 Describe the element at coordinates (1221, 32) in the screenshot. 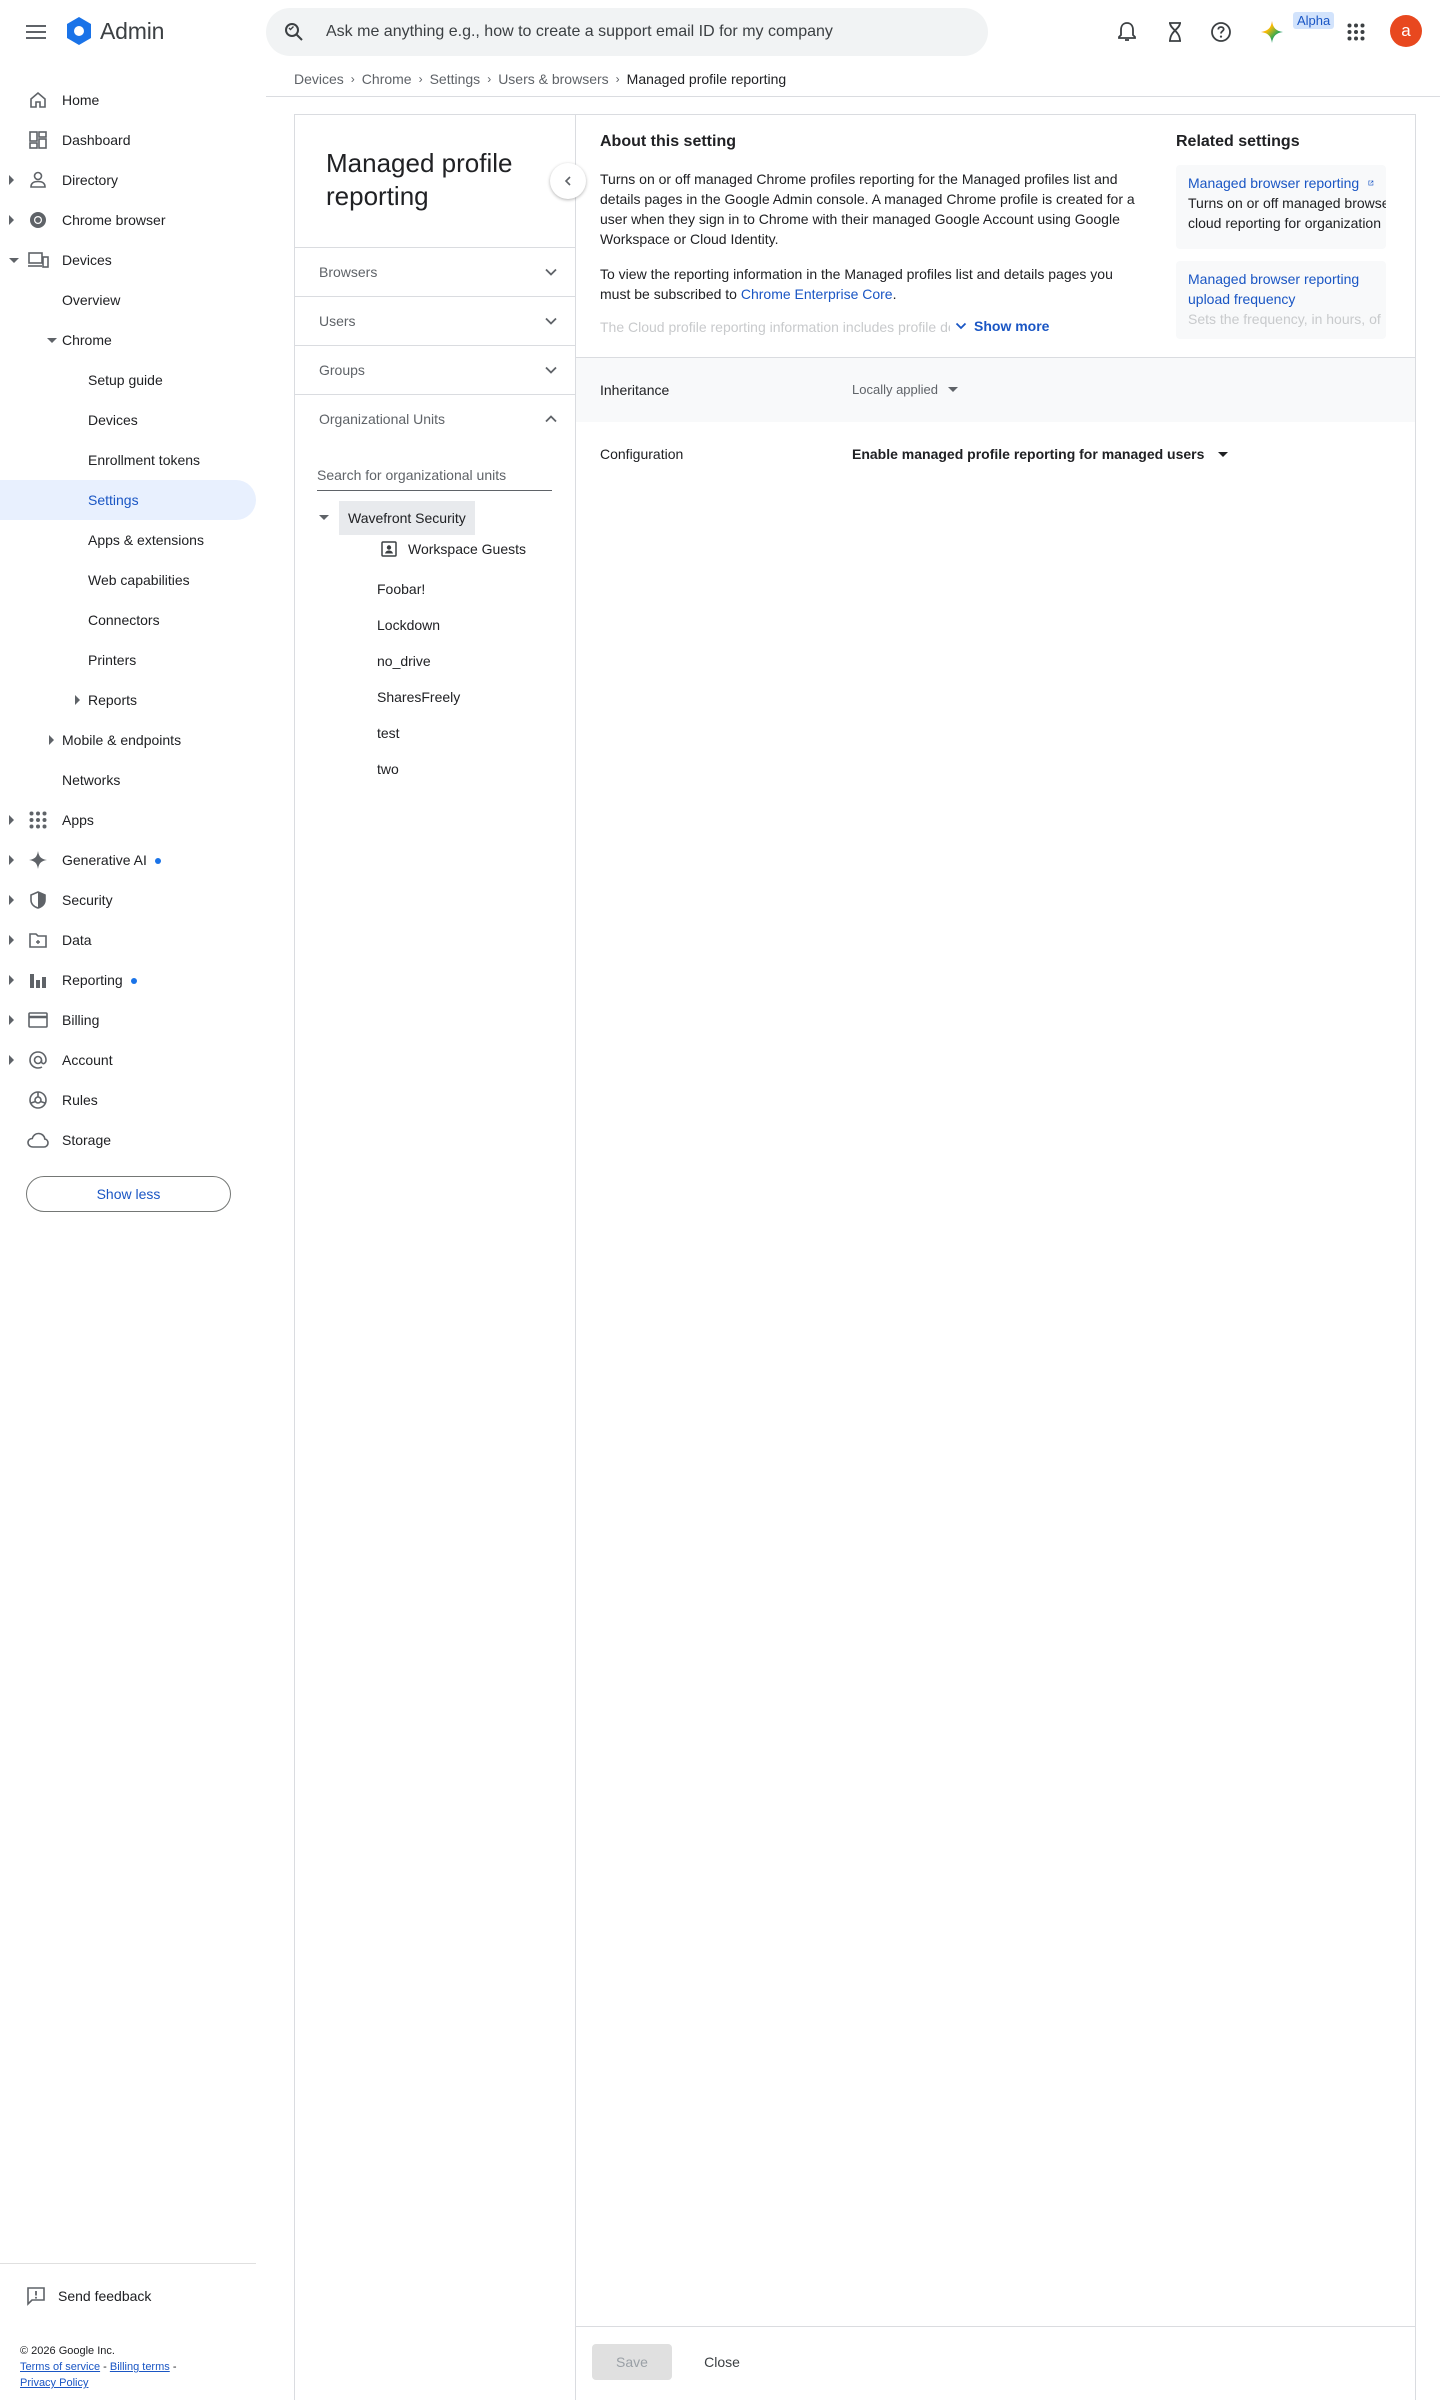

I see `help-icon` at that location.